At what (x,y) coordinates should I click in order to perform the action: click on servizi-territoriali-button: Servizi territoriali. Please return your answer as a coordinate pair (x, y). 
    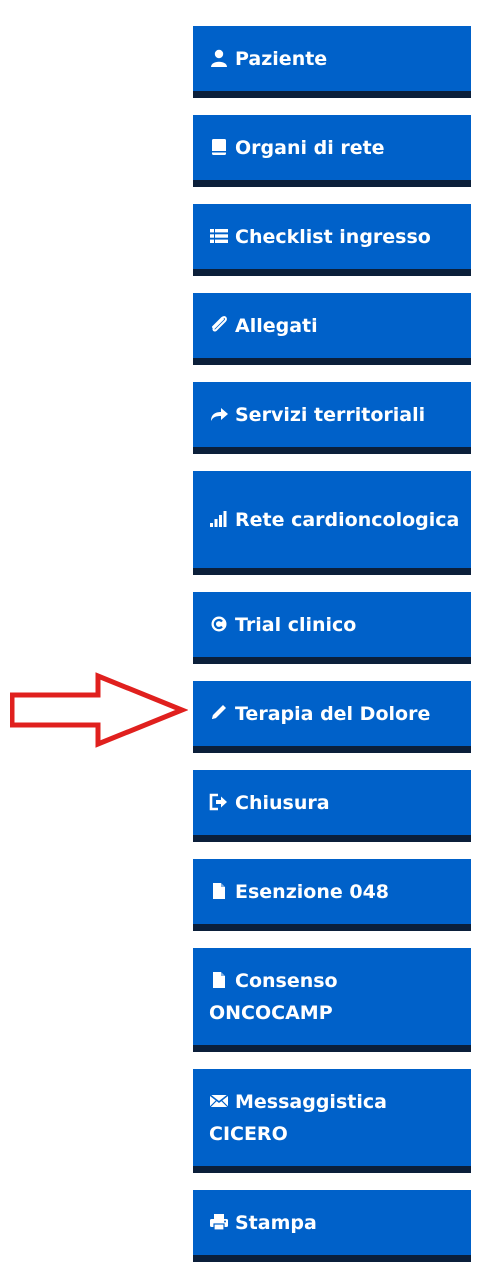
    Looking at the image, I should click on (332, 418).